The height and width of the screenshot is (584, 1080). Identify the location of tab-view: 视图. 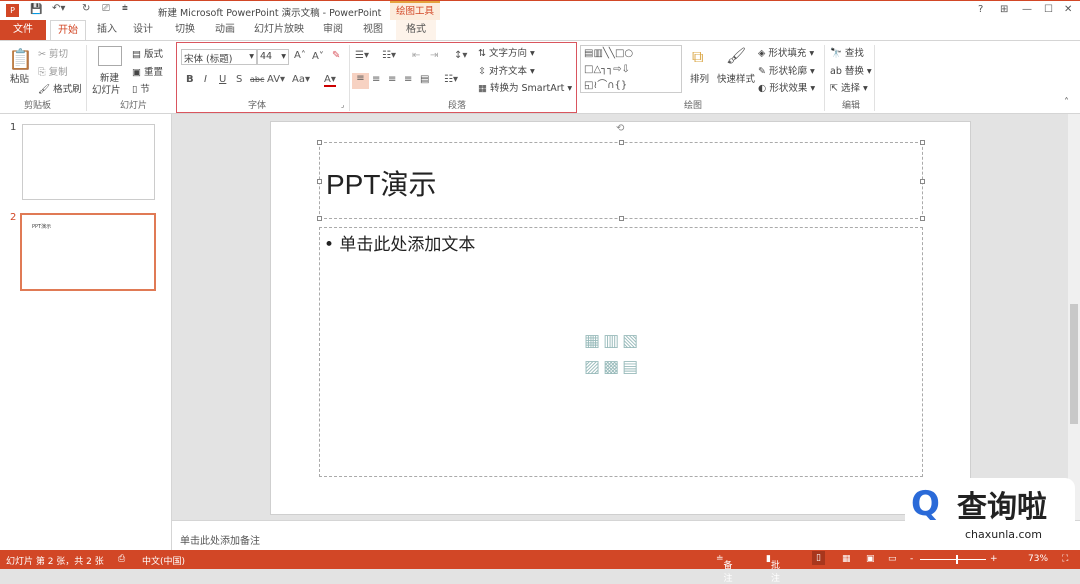
(373, 30).